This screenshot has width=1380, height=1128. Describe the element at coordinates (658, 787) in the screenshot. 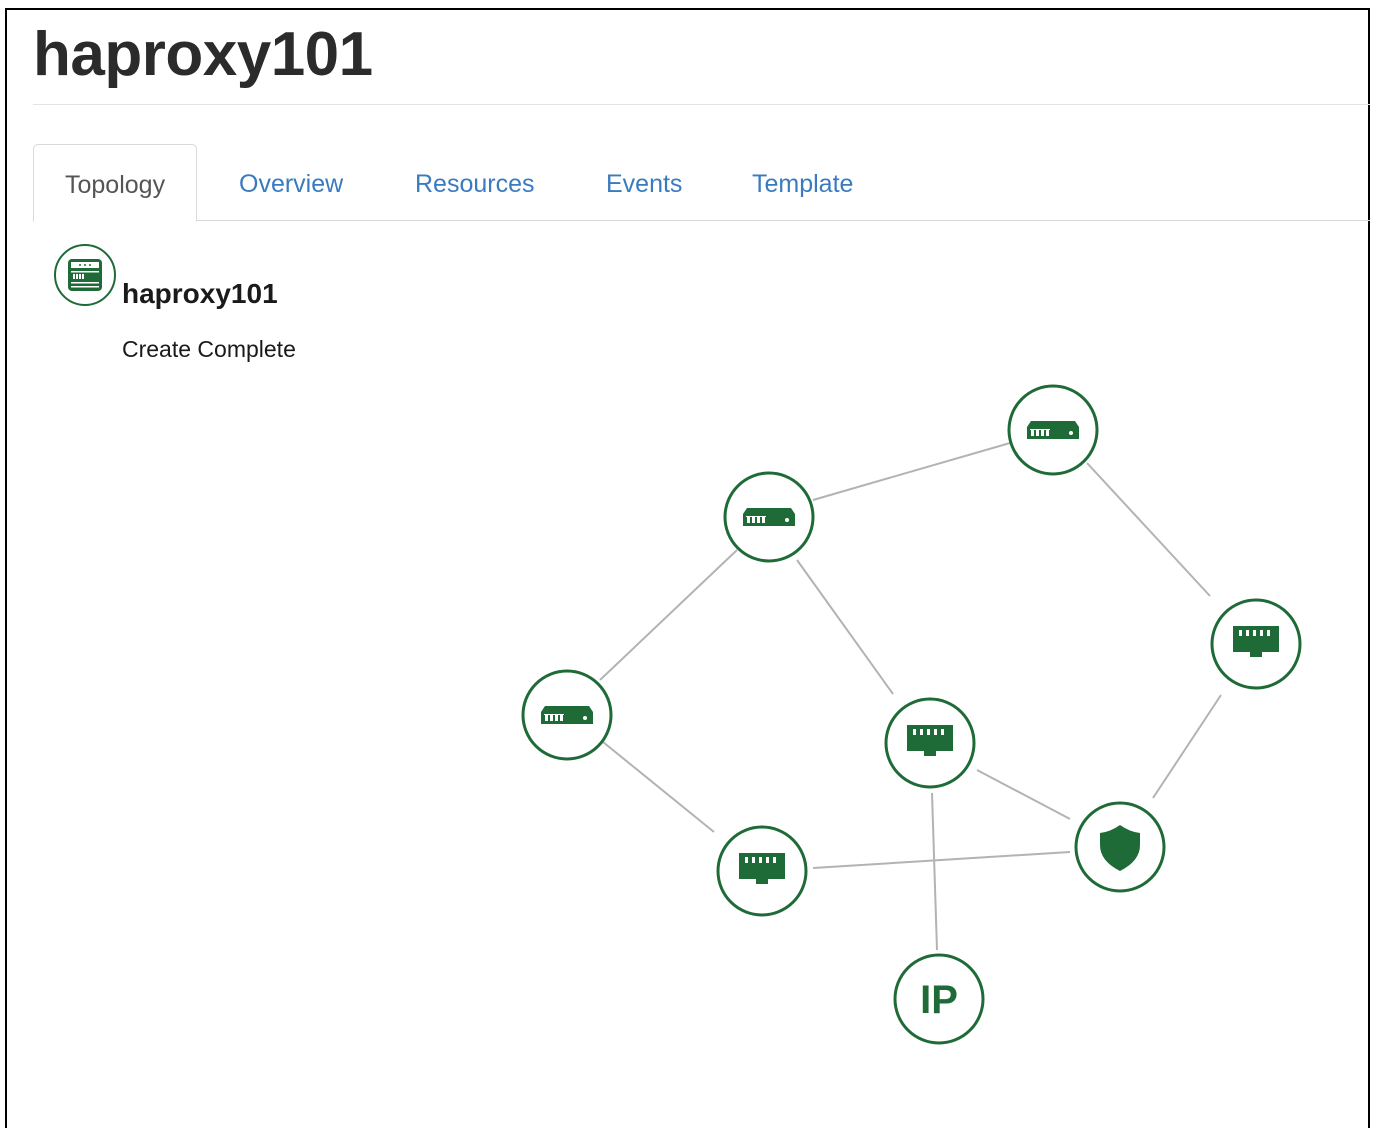

I see `edge-server-left-port-bottom` at that location.